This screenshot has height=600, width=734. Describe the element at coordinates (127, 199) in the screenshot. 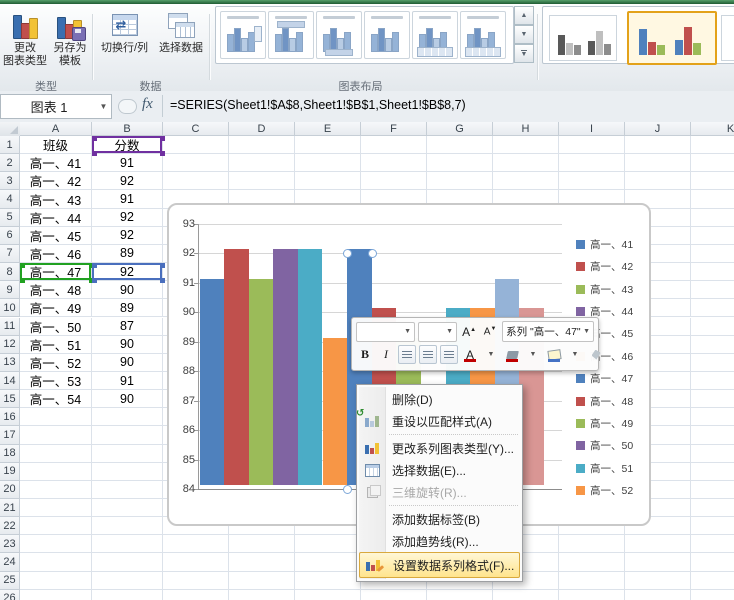

I see `cell-B4: 91` at that location.